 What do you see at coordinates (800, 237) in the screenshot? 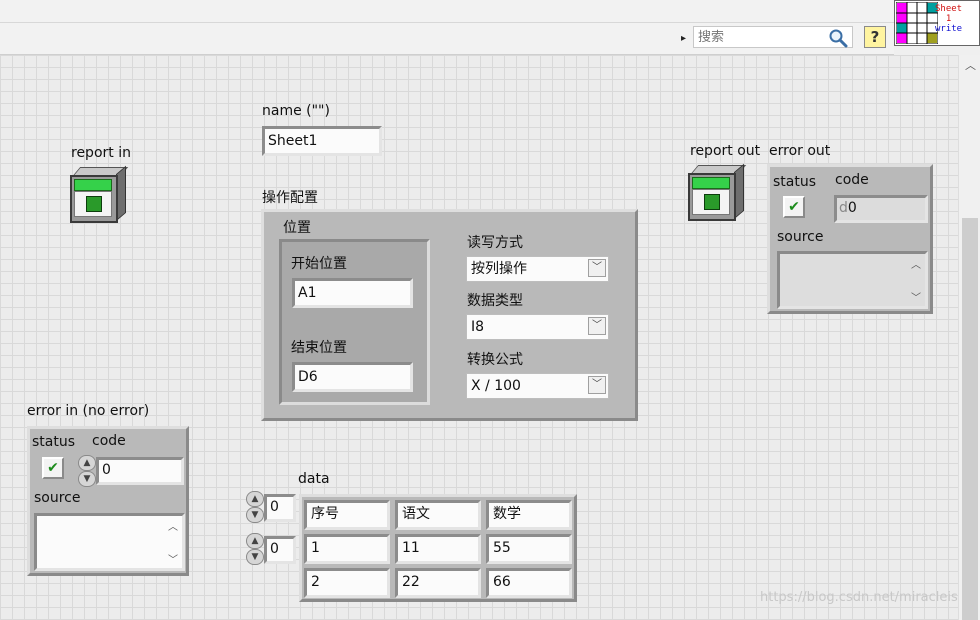
I see `error-out-source-label: source` at bounding box center [800, 237].